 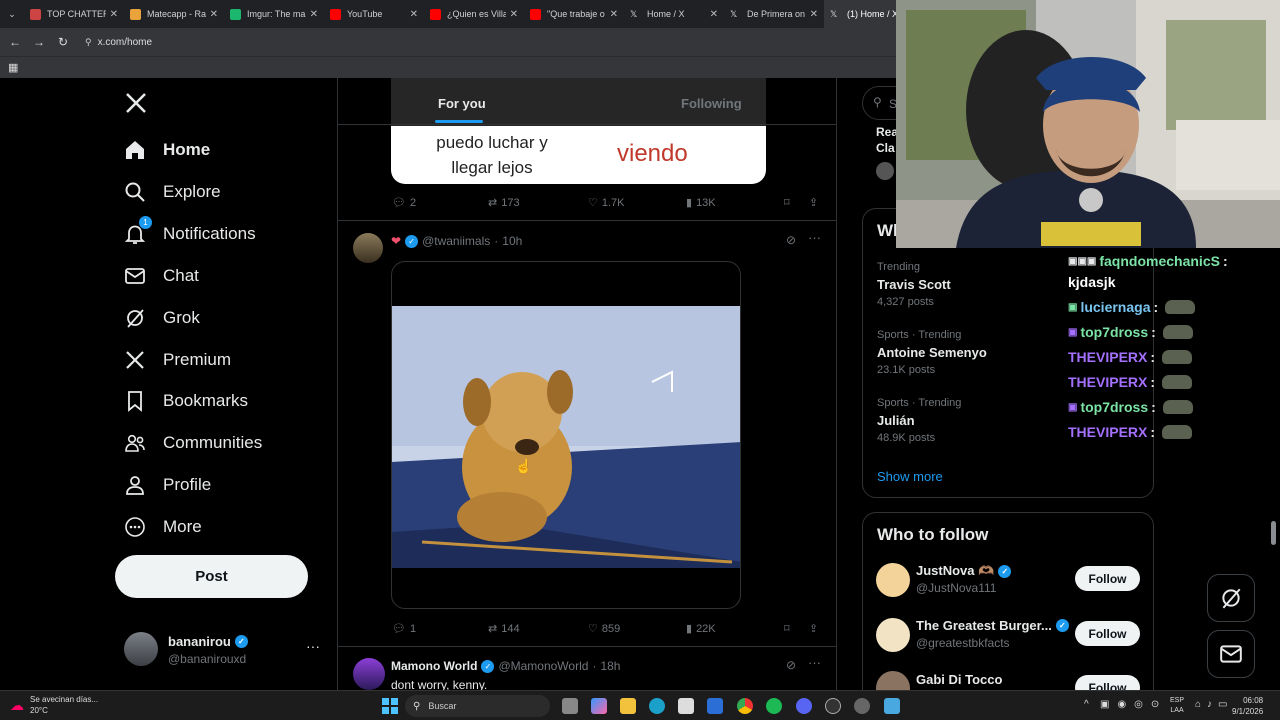 What do you see at coordinates (804, 706) in the screenshot?
I see `discord-icon` at bounding box center [804, 706].